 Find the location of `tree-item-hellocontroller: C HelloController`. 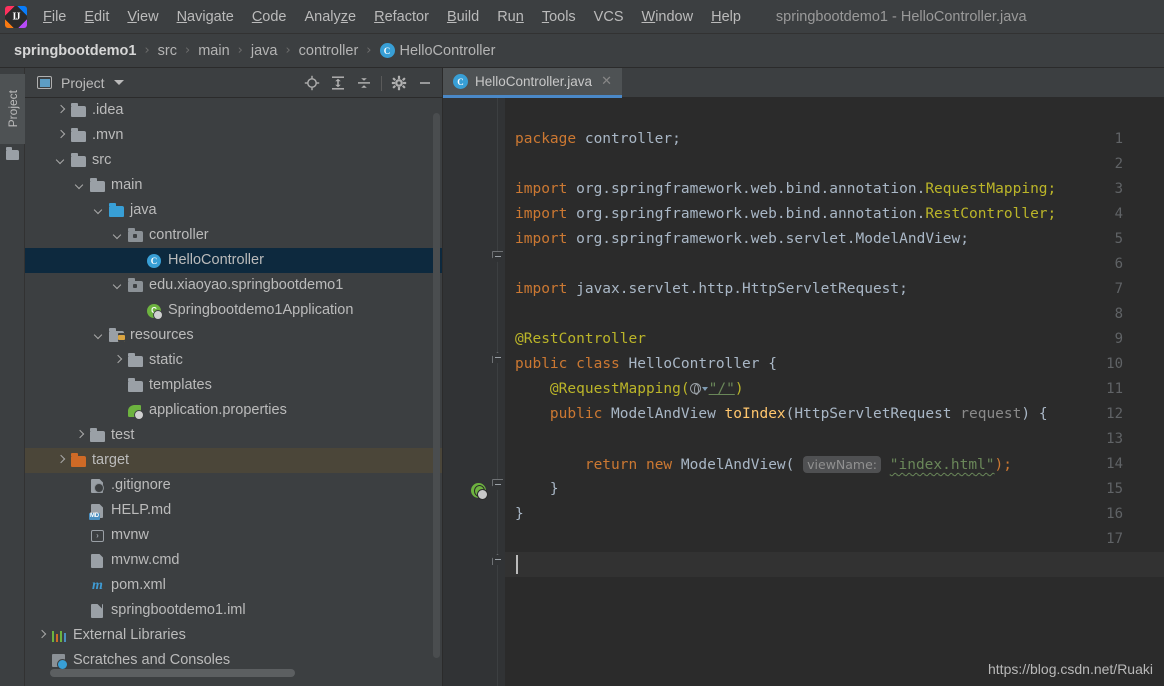

tree-item-hellocontroller: C HelloController is located at coordinates (233, 260).